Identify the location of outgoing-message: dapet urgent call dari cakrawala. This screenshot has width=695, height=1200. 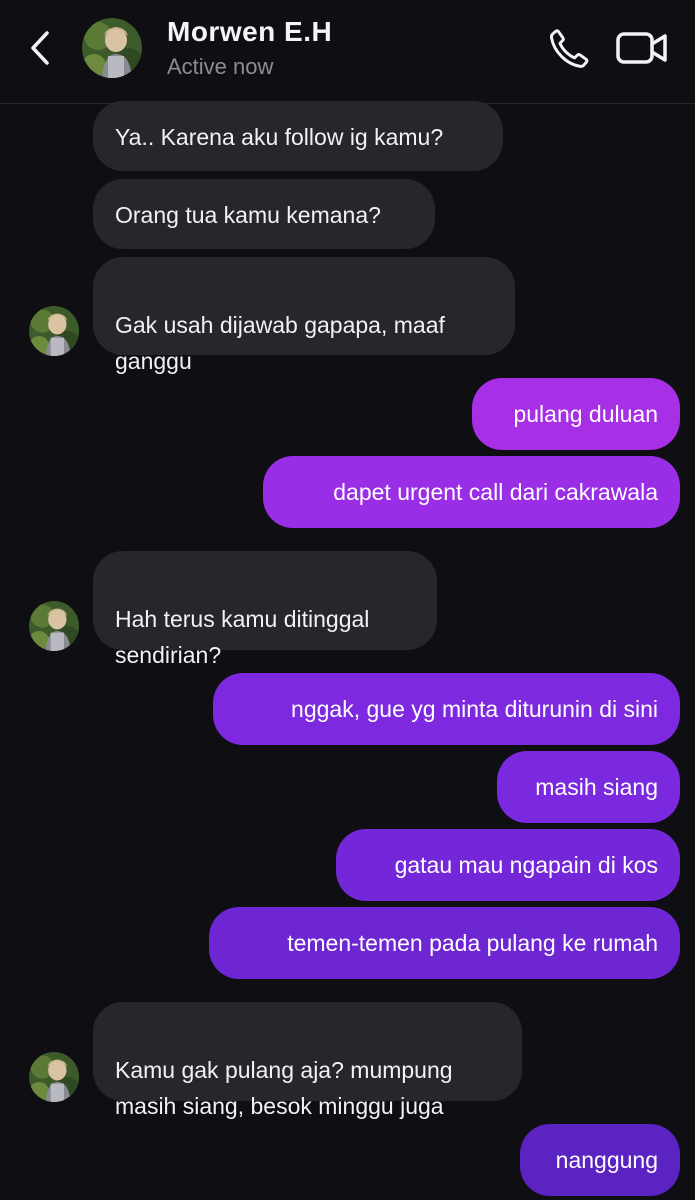
(471, 492).